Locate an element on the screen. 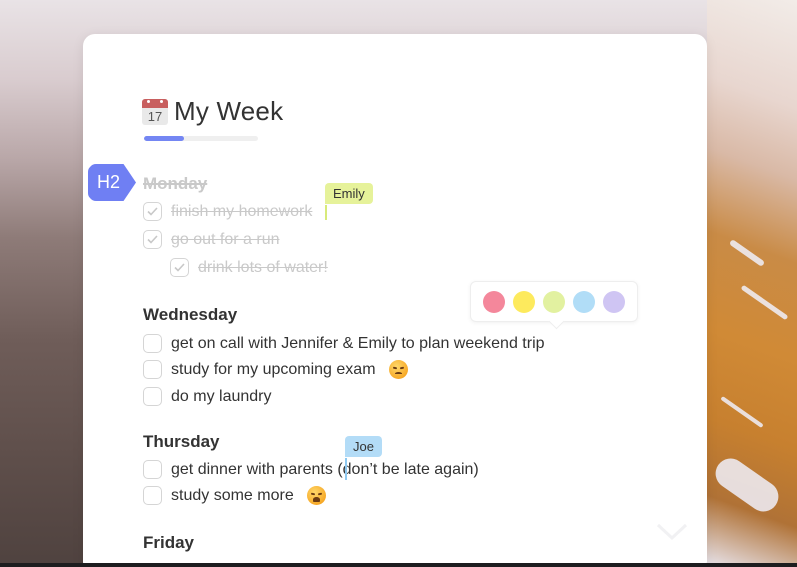  page-title: My Week is located at coordinates (228, 111).